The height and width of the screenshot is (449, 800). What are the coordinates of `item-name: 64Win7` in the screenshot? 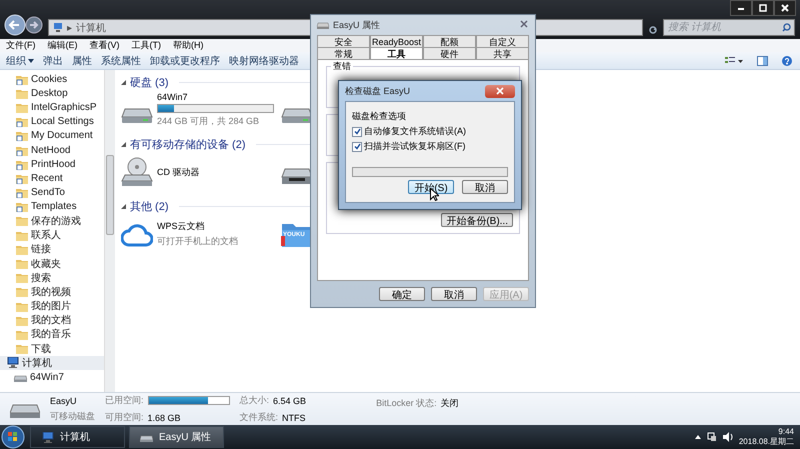 It's located at (215, 97).